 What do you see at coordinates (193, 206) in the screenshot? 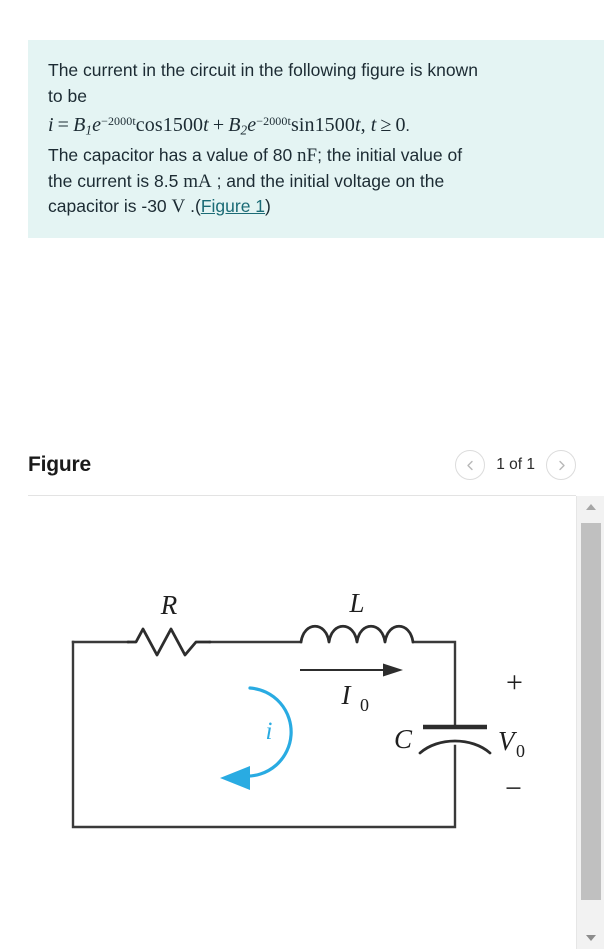
I see `line6-b: .(` at bounding box center [193, 206].